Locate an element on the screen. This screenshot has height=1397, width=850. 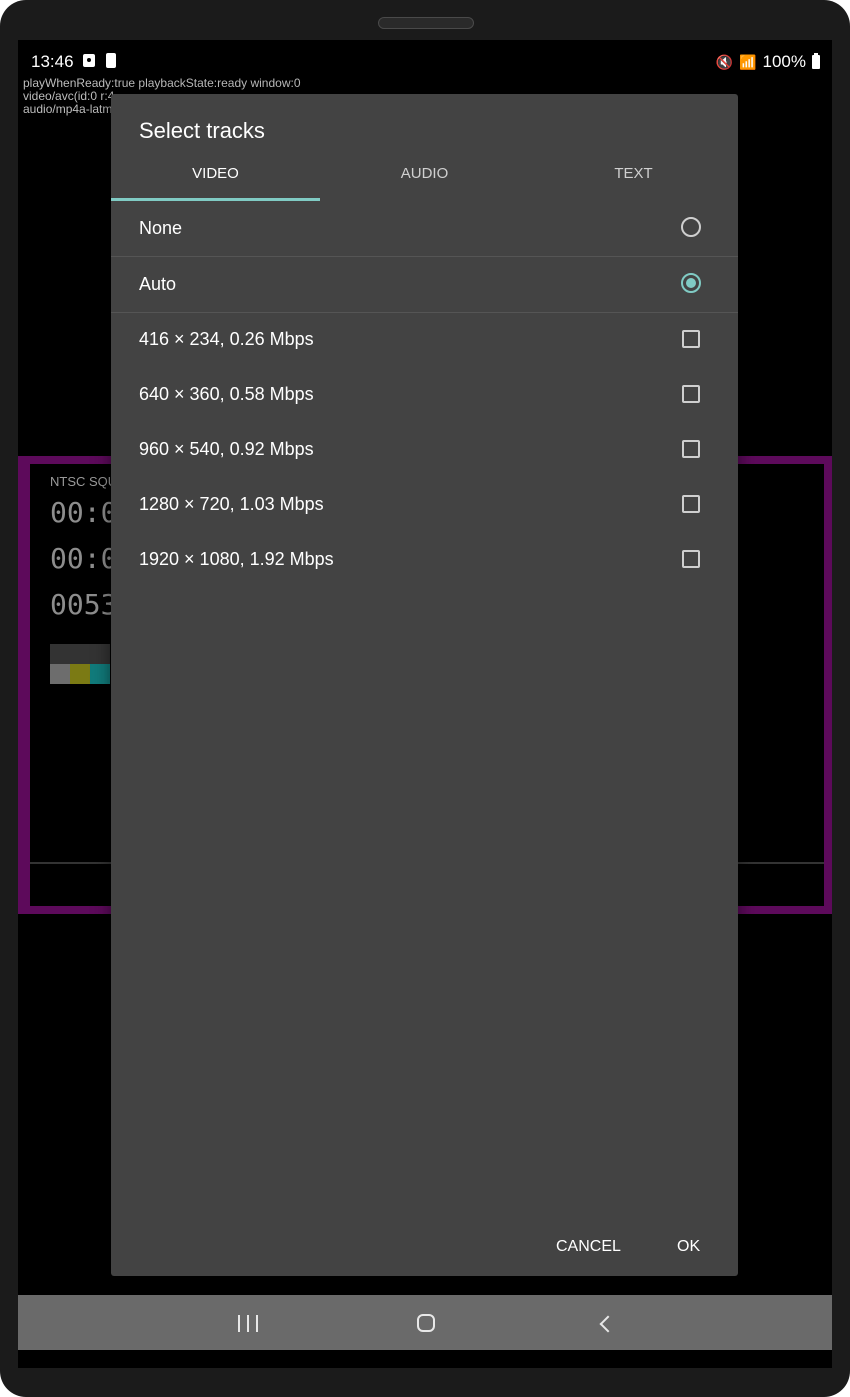
wifi-icon: 📶 is located at coordinates (748, 61).